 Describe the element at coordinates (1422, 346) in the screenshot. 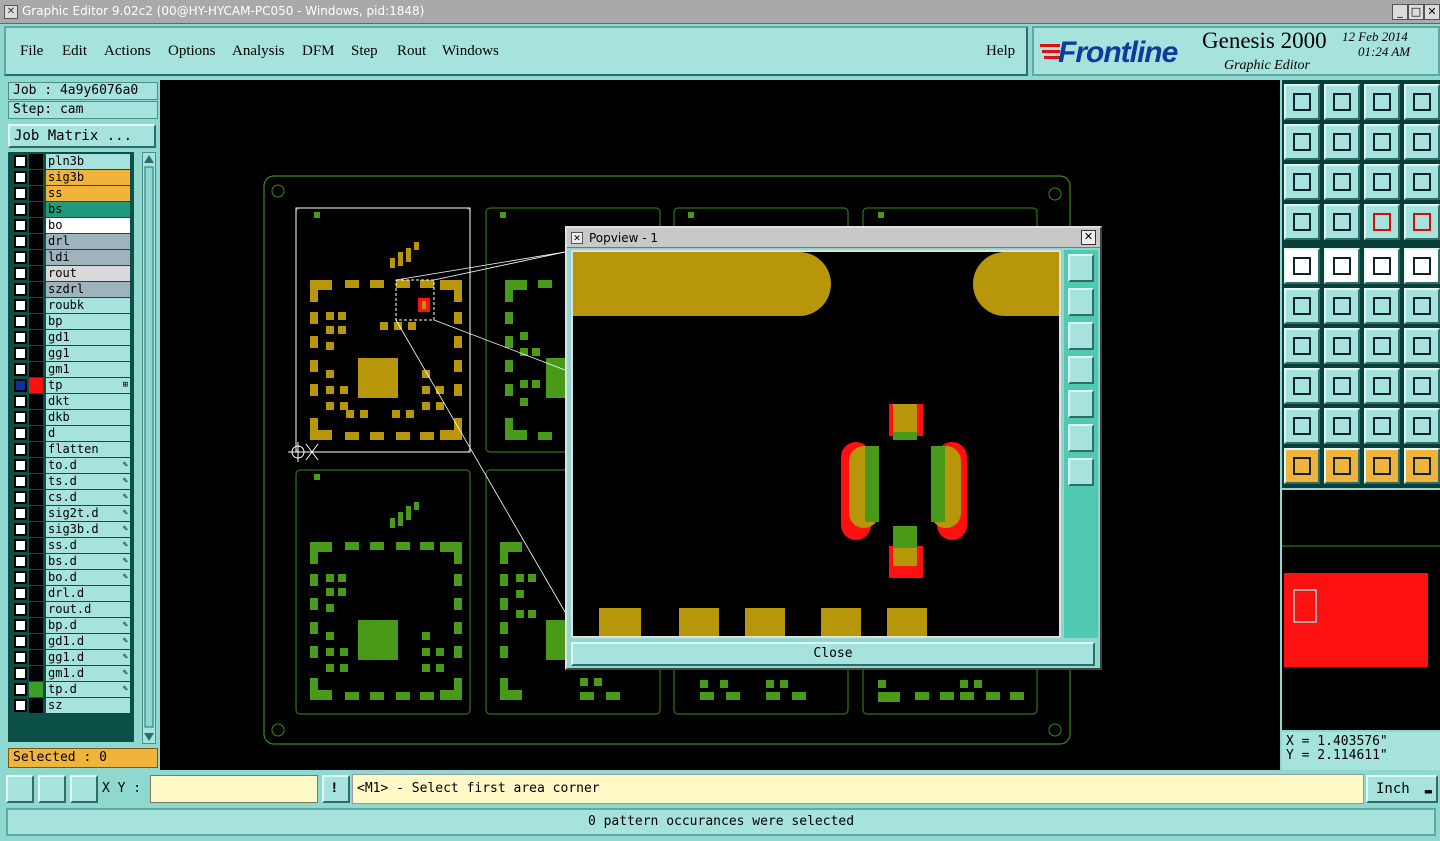

I see `mirror-icon` at that location.